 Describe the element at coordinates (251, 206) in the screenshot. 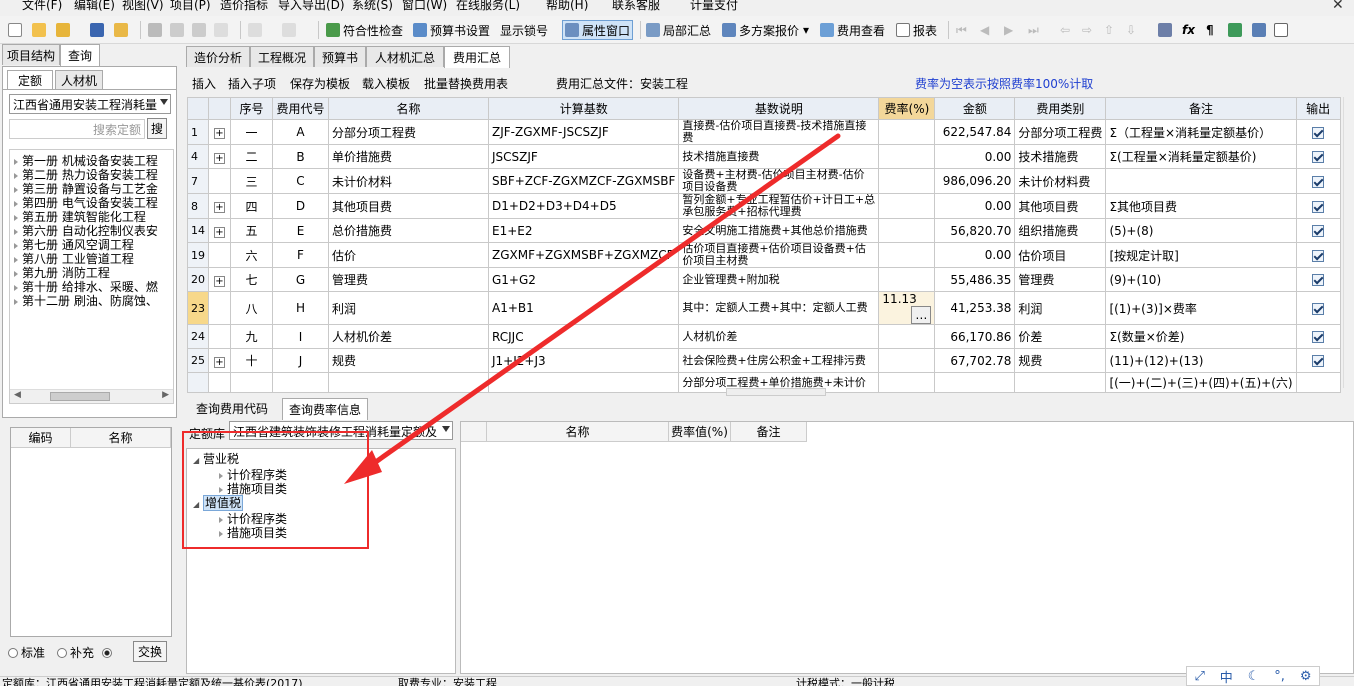

I see `cell-seq: 四` at that location.